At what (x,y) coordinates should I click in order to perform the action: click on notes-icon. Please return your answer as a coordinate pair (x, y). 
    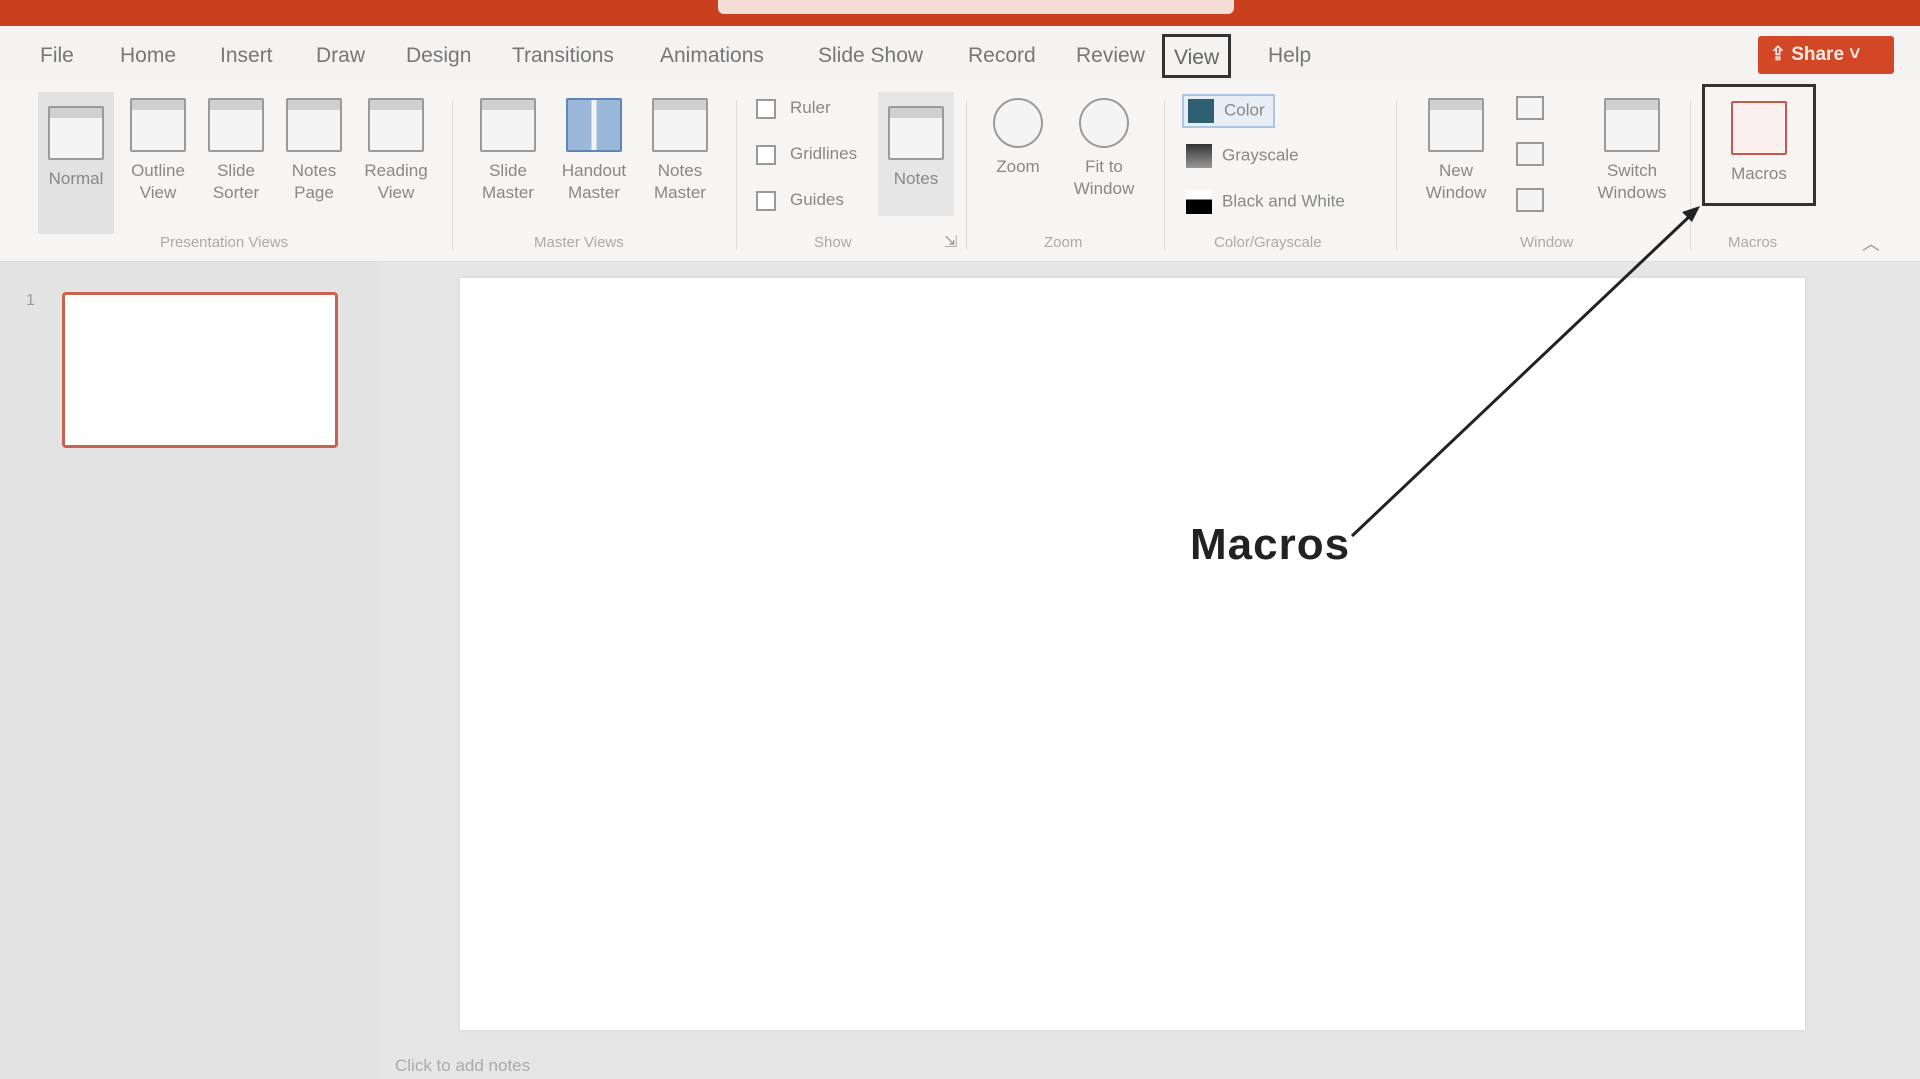
    Looking at the image, I should click on (916, 133).